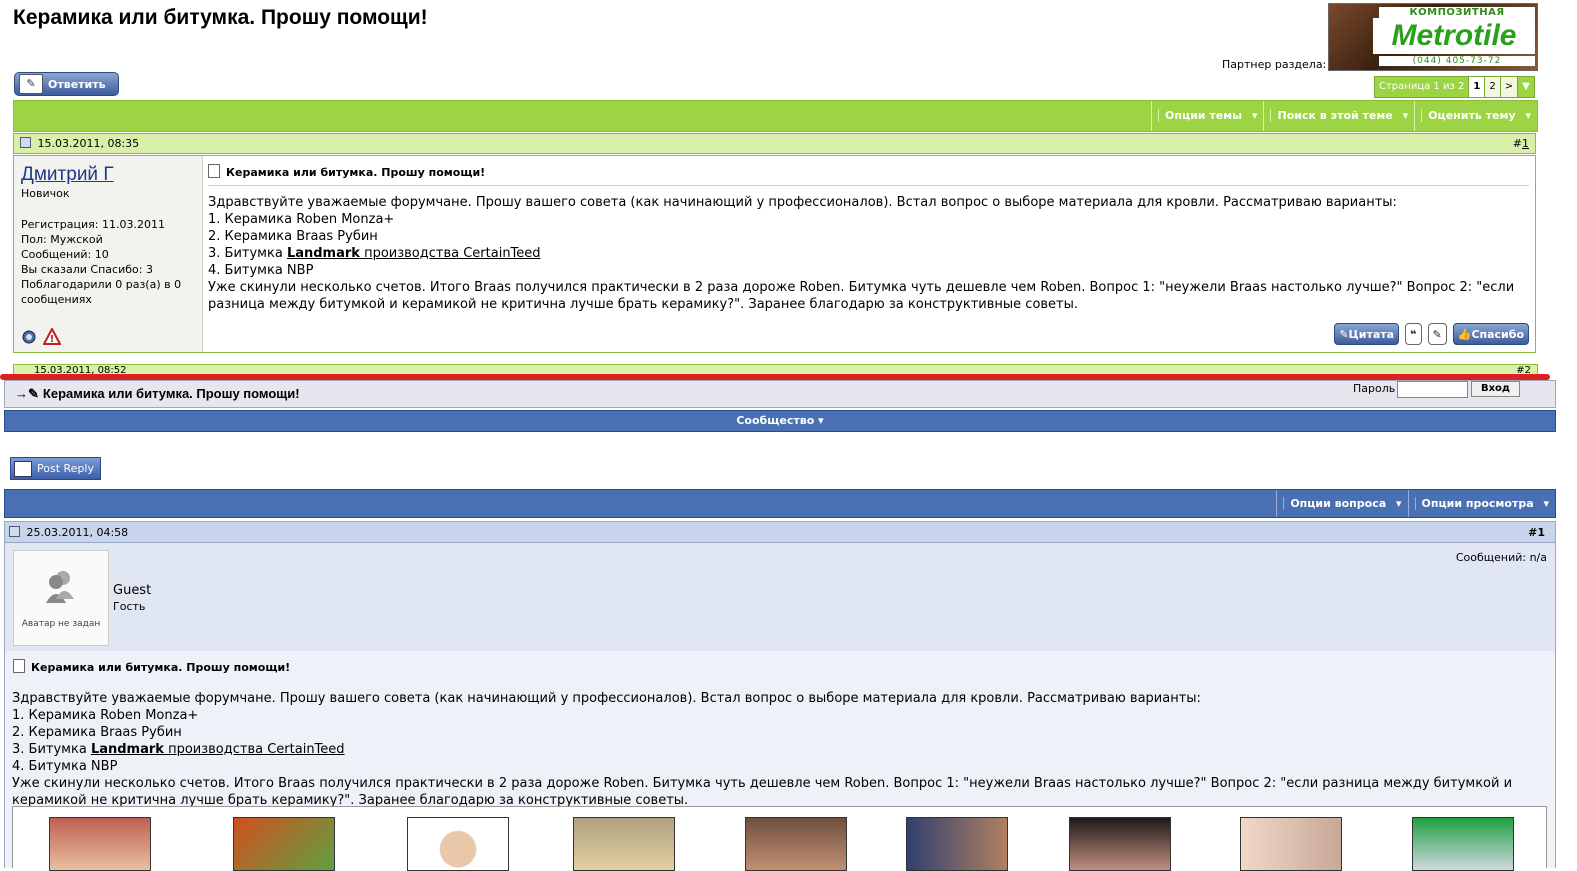  I want to click on multi-quote-icon: ❝, so click(1413, 334).